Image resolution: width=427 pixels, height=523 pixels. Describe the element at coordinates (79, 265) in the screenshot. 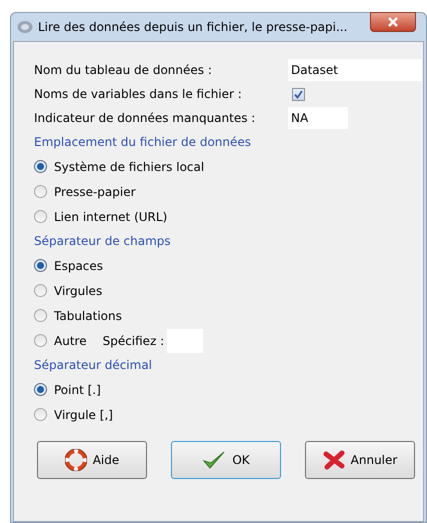

I see `radio-label: Espaces` at that location.